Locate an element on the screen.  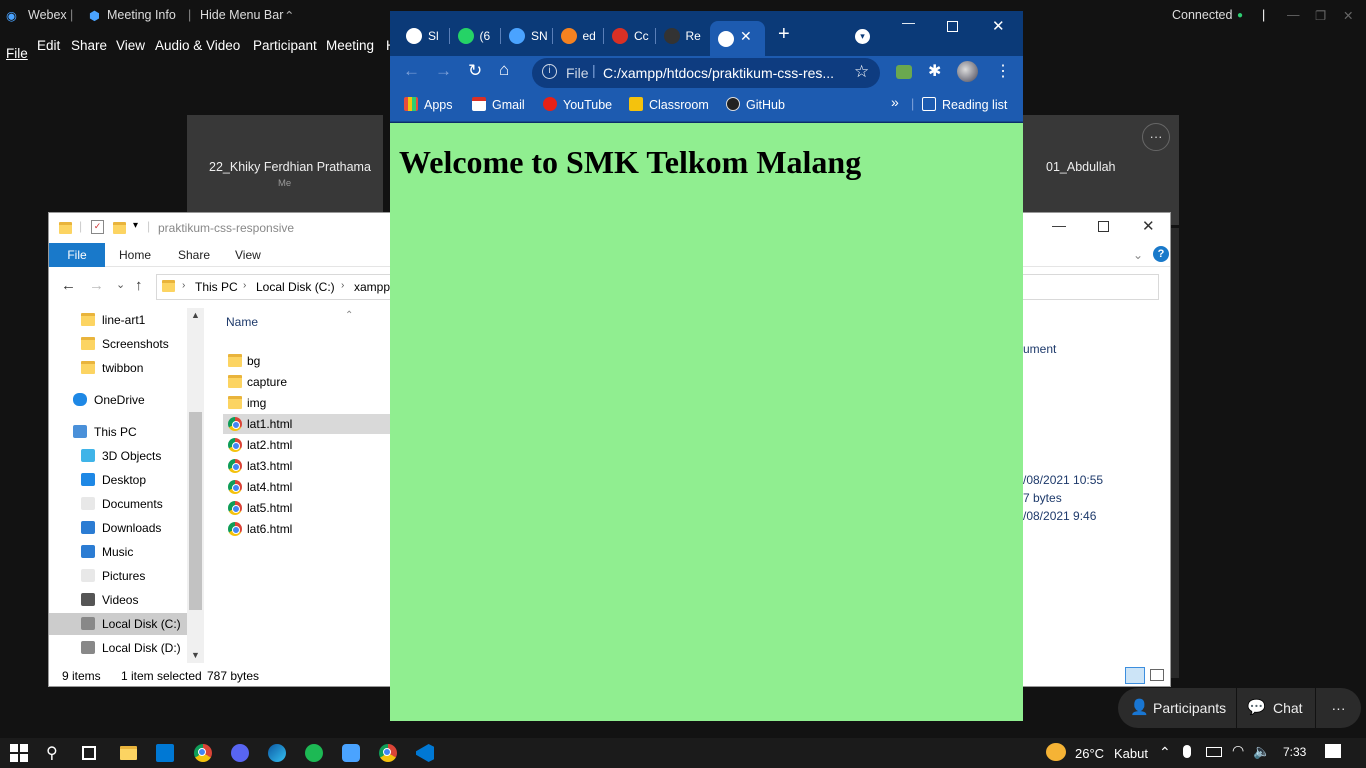
bookmark-classroom: Classroom is located at coordinates (669, 104).